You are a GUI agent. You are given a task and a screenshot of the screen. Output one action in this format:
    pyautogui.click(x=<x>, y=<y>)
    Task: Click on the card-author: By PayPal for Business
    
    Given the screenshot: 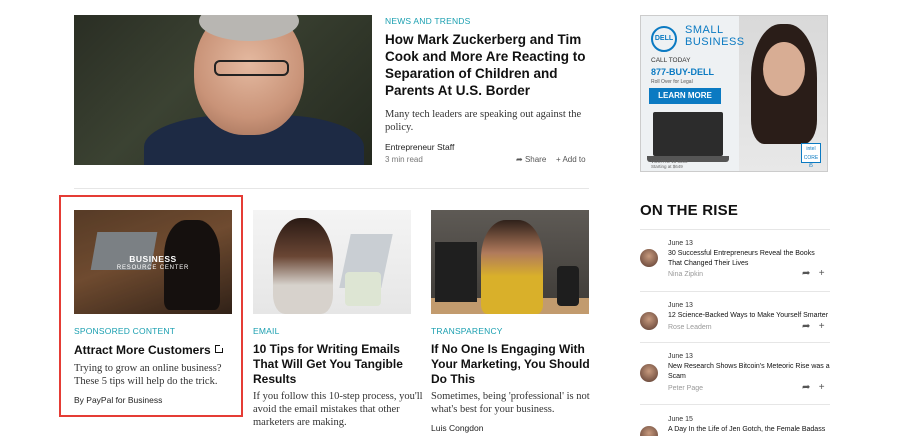 What is the action you would take?
    pyautogui.click(x=118, y=400)
    